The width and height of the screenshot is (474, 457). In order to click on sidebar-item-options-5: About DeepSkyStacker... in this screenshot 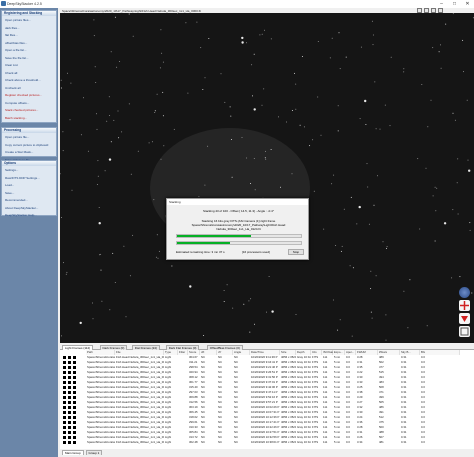, I will do `click(31, 208)`.